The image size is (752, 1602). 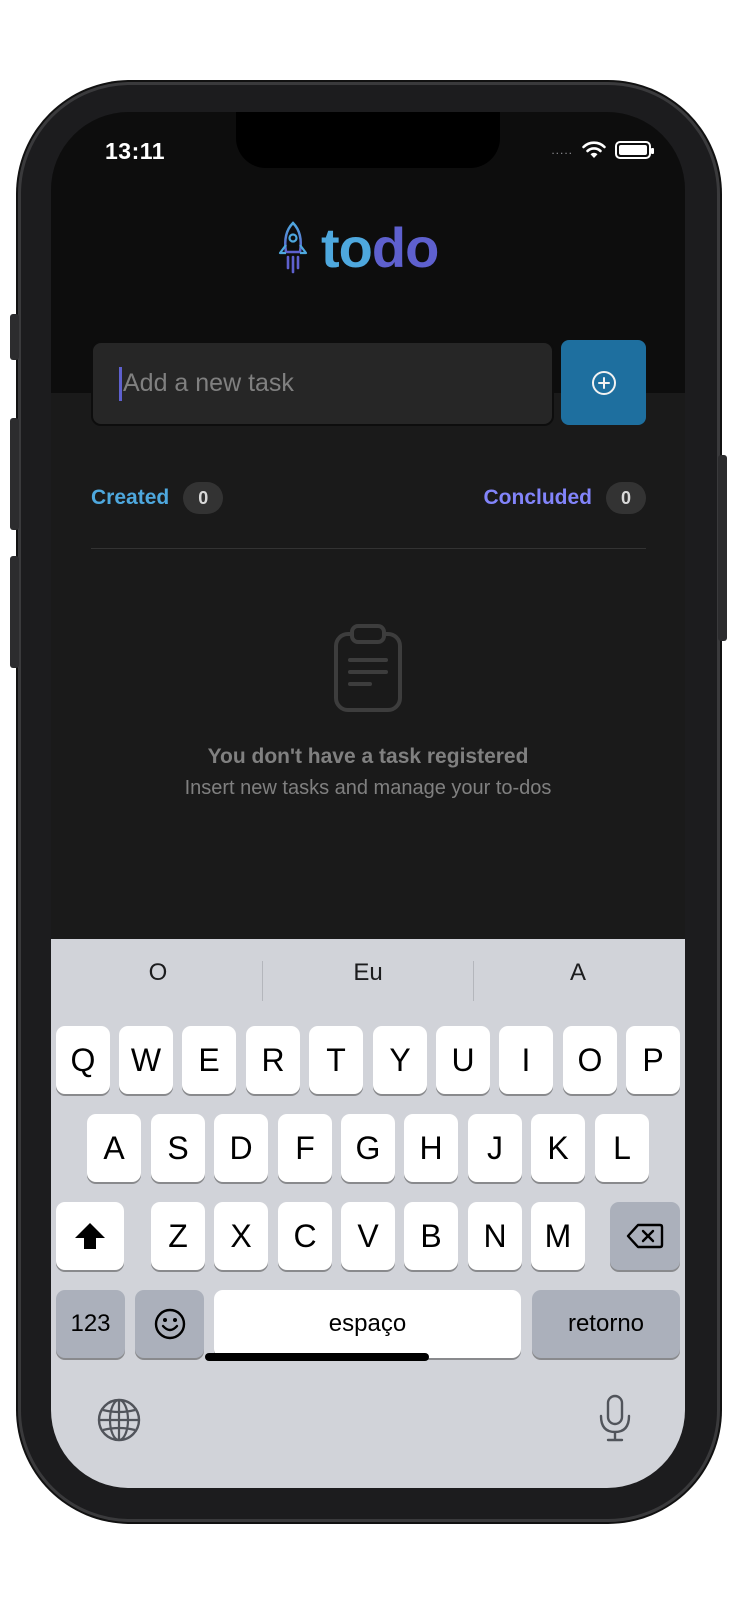 What do you see at coordinates (120, 383) in the screenshot?
I see `text-caret` at bounding box center [120, 383].